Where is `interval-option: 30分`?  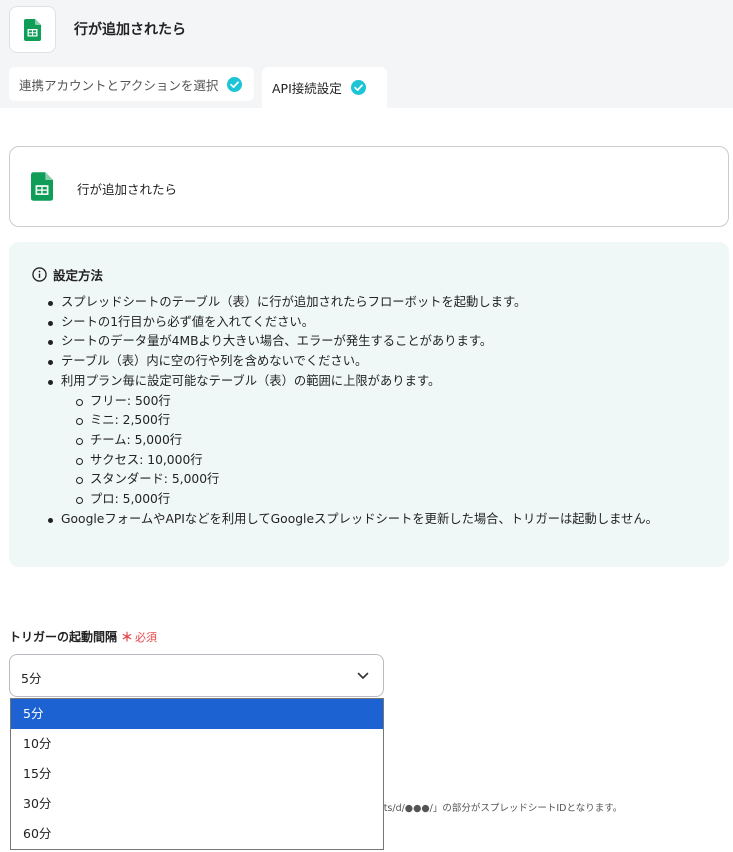
interval-option: 30分 is located at coordinates (197, 804).